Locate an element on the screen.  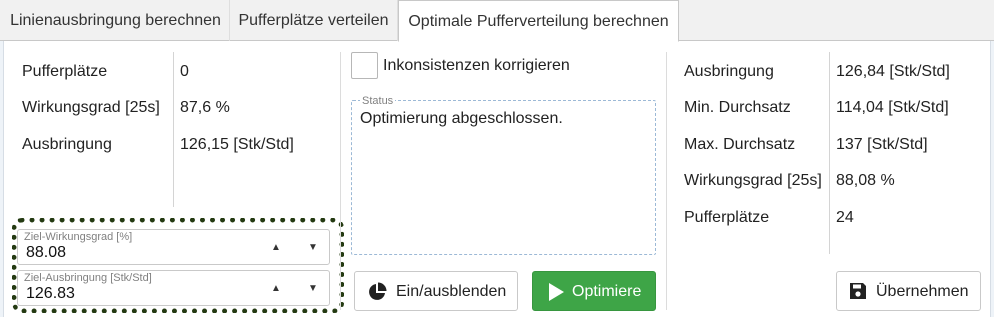
kv-value: 0 is located at coordinates (184, 71).